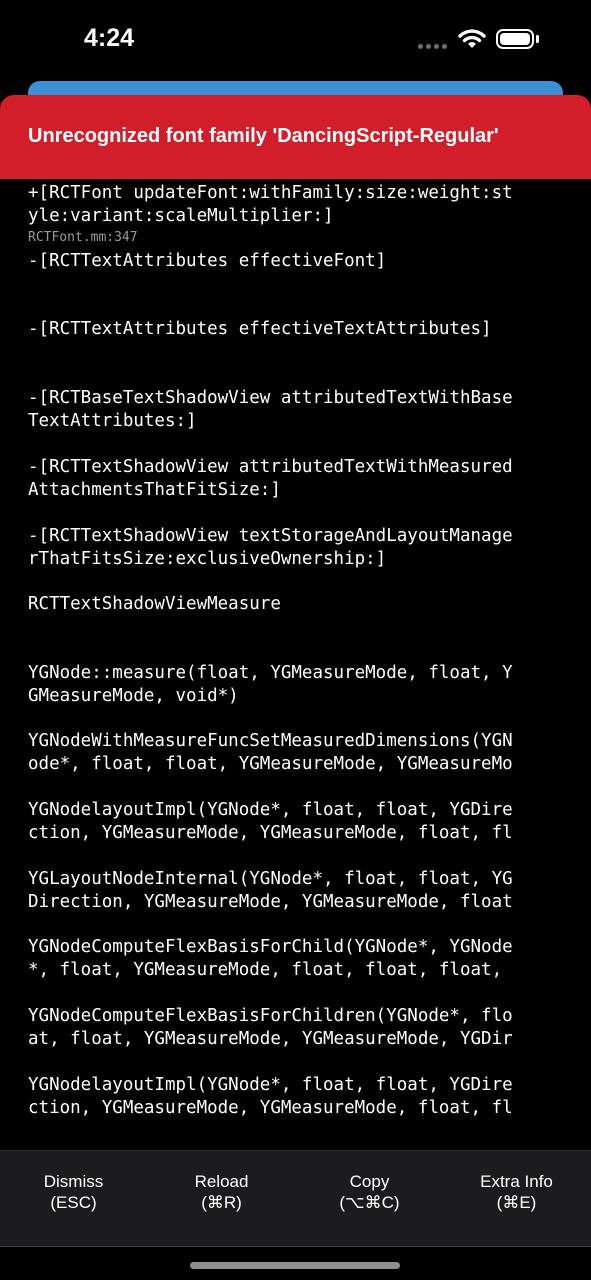  What do you see at coordinates (154, 604) in the screenshot?
I see `stack-frame-method: RCTTextShadowViewMeasure` at bounding box center [154, 604].